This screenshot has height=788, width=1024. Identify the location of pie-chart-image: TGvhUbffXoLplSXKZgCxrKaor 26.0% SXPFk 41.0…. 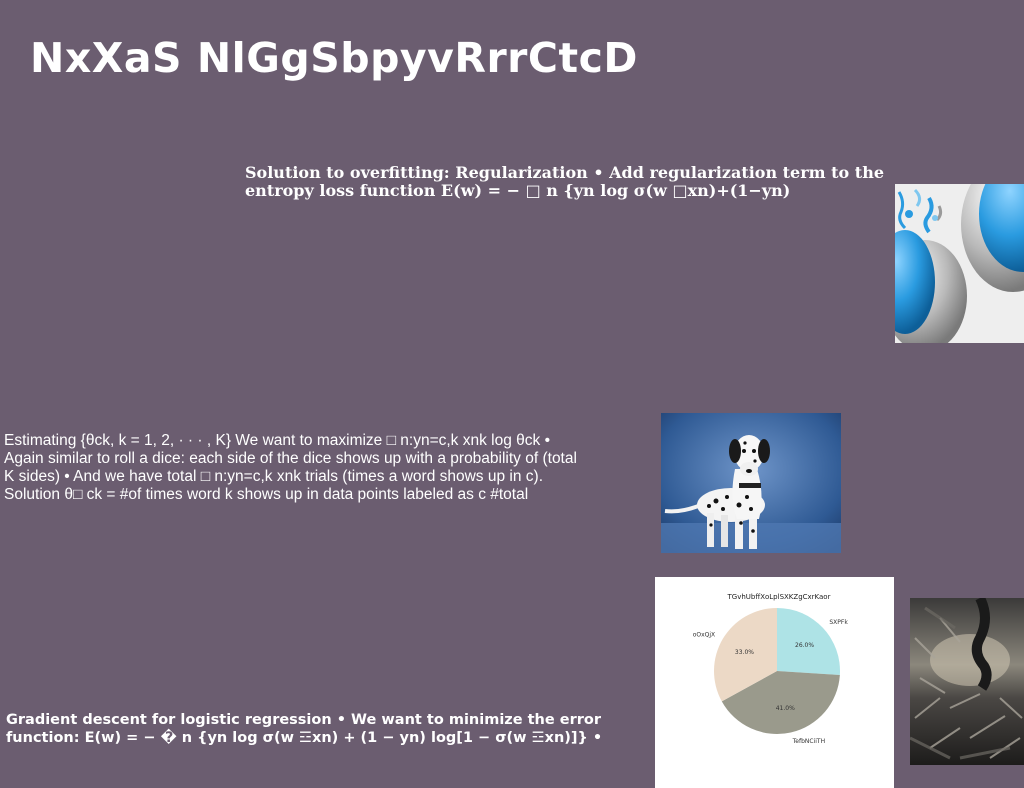
(774, 682).